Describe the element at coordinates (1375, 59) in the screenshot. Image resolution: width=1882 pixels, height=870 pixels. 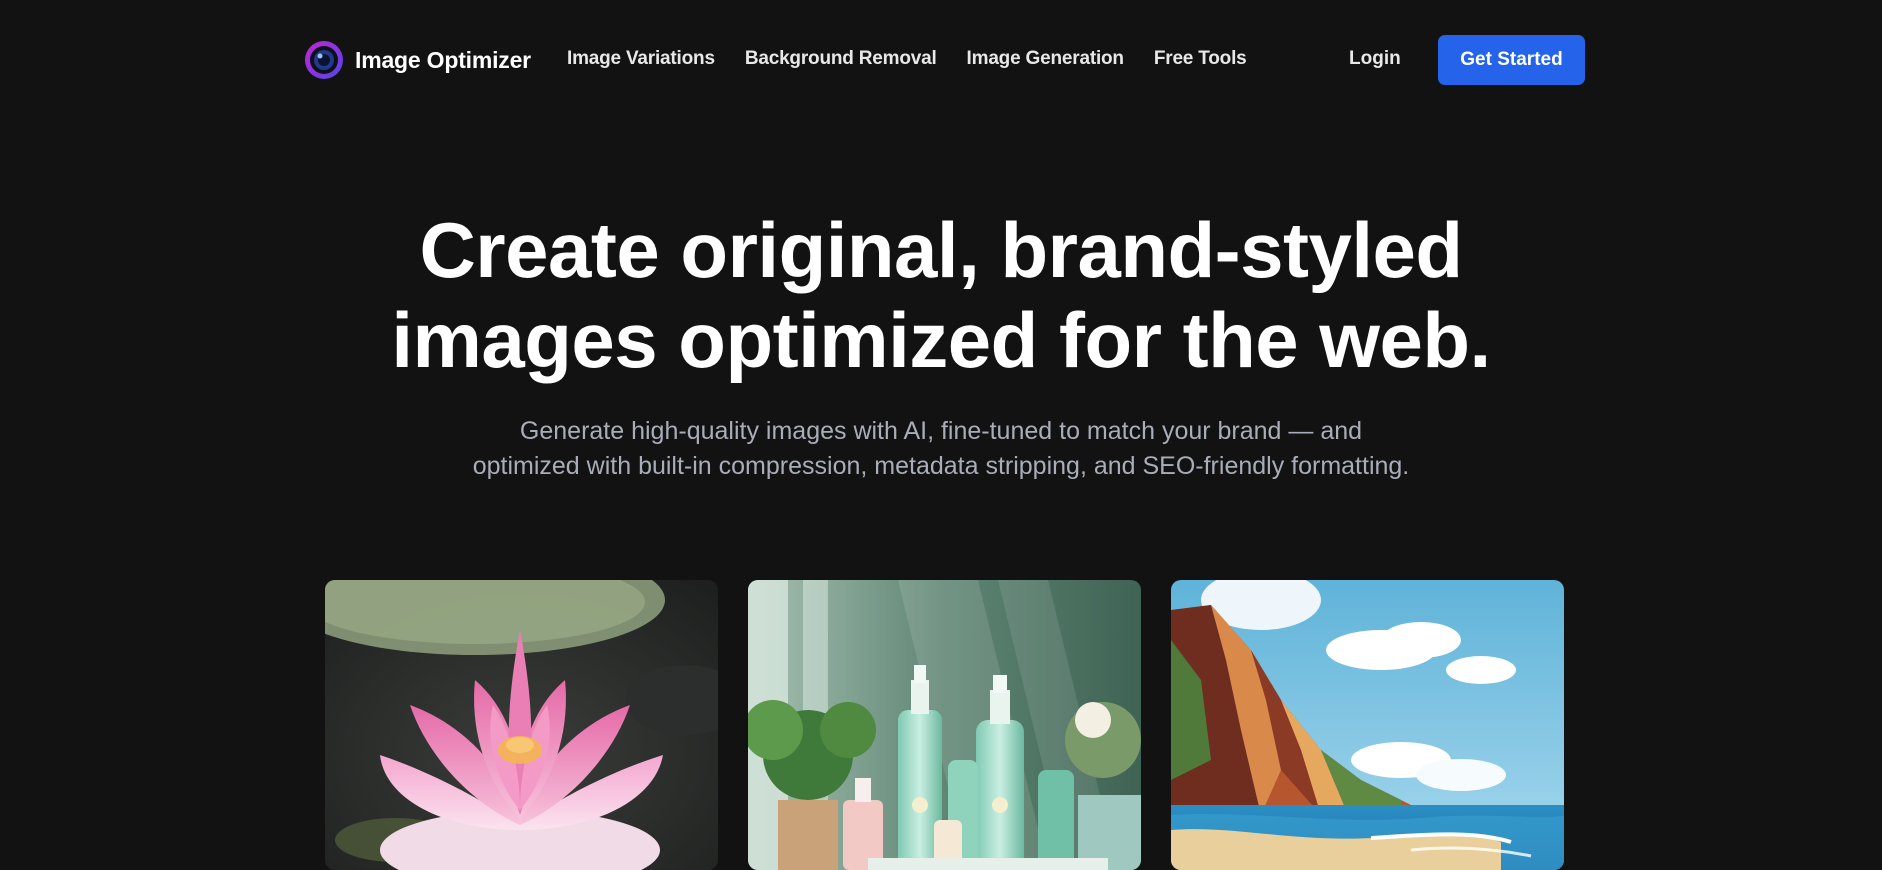
I see `login-link: Login` at that location.